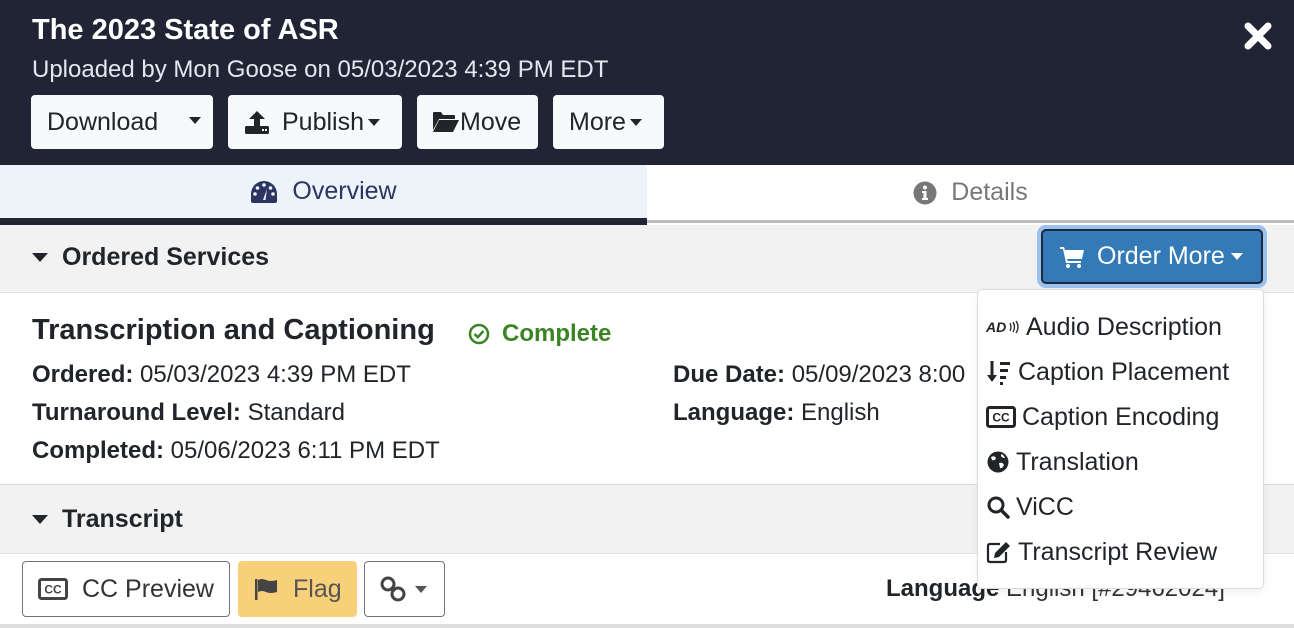 This screenshot has height=628, width=1294. What do you see at coordinates (989, 192) in the screenshot?
I see `tab-details-label: Details` at bounding box center [989, 192].